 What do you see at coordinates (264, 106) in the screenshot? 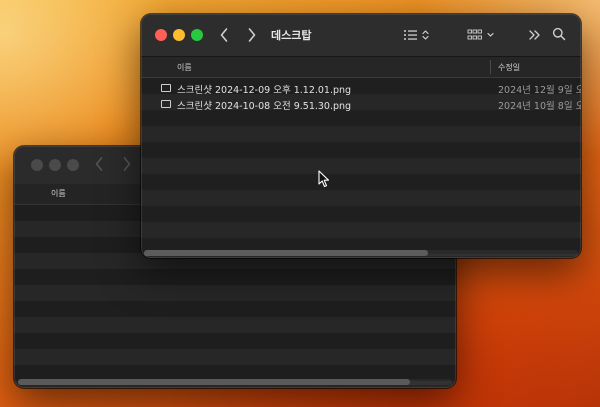
I see `file-name: 스크린샷 2024-10-08 오전 9.51.30.png` at bounding box center [264, 106].